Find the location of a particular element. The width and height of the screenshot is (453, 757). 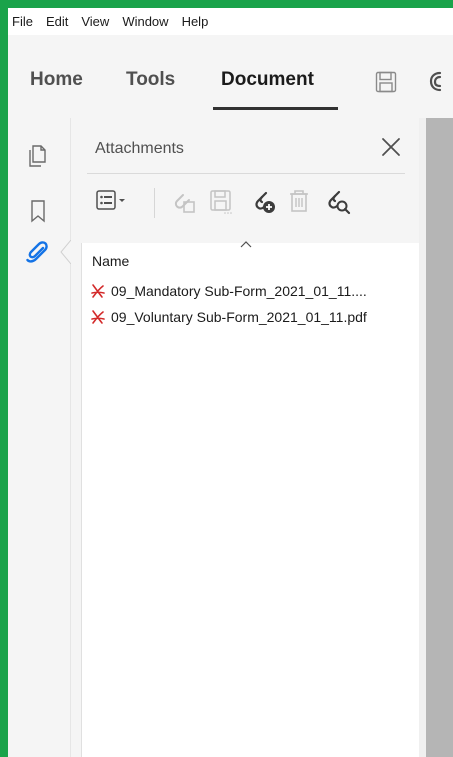

save-attachment-icon is located at coordinates (221, 201).